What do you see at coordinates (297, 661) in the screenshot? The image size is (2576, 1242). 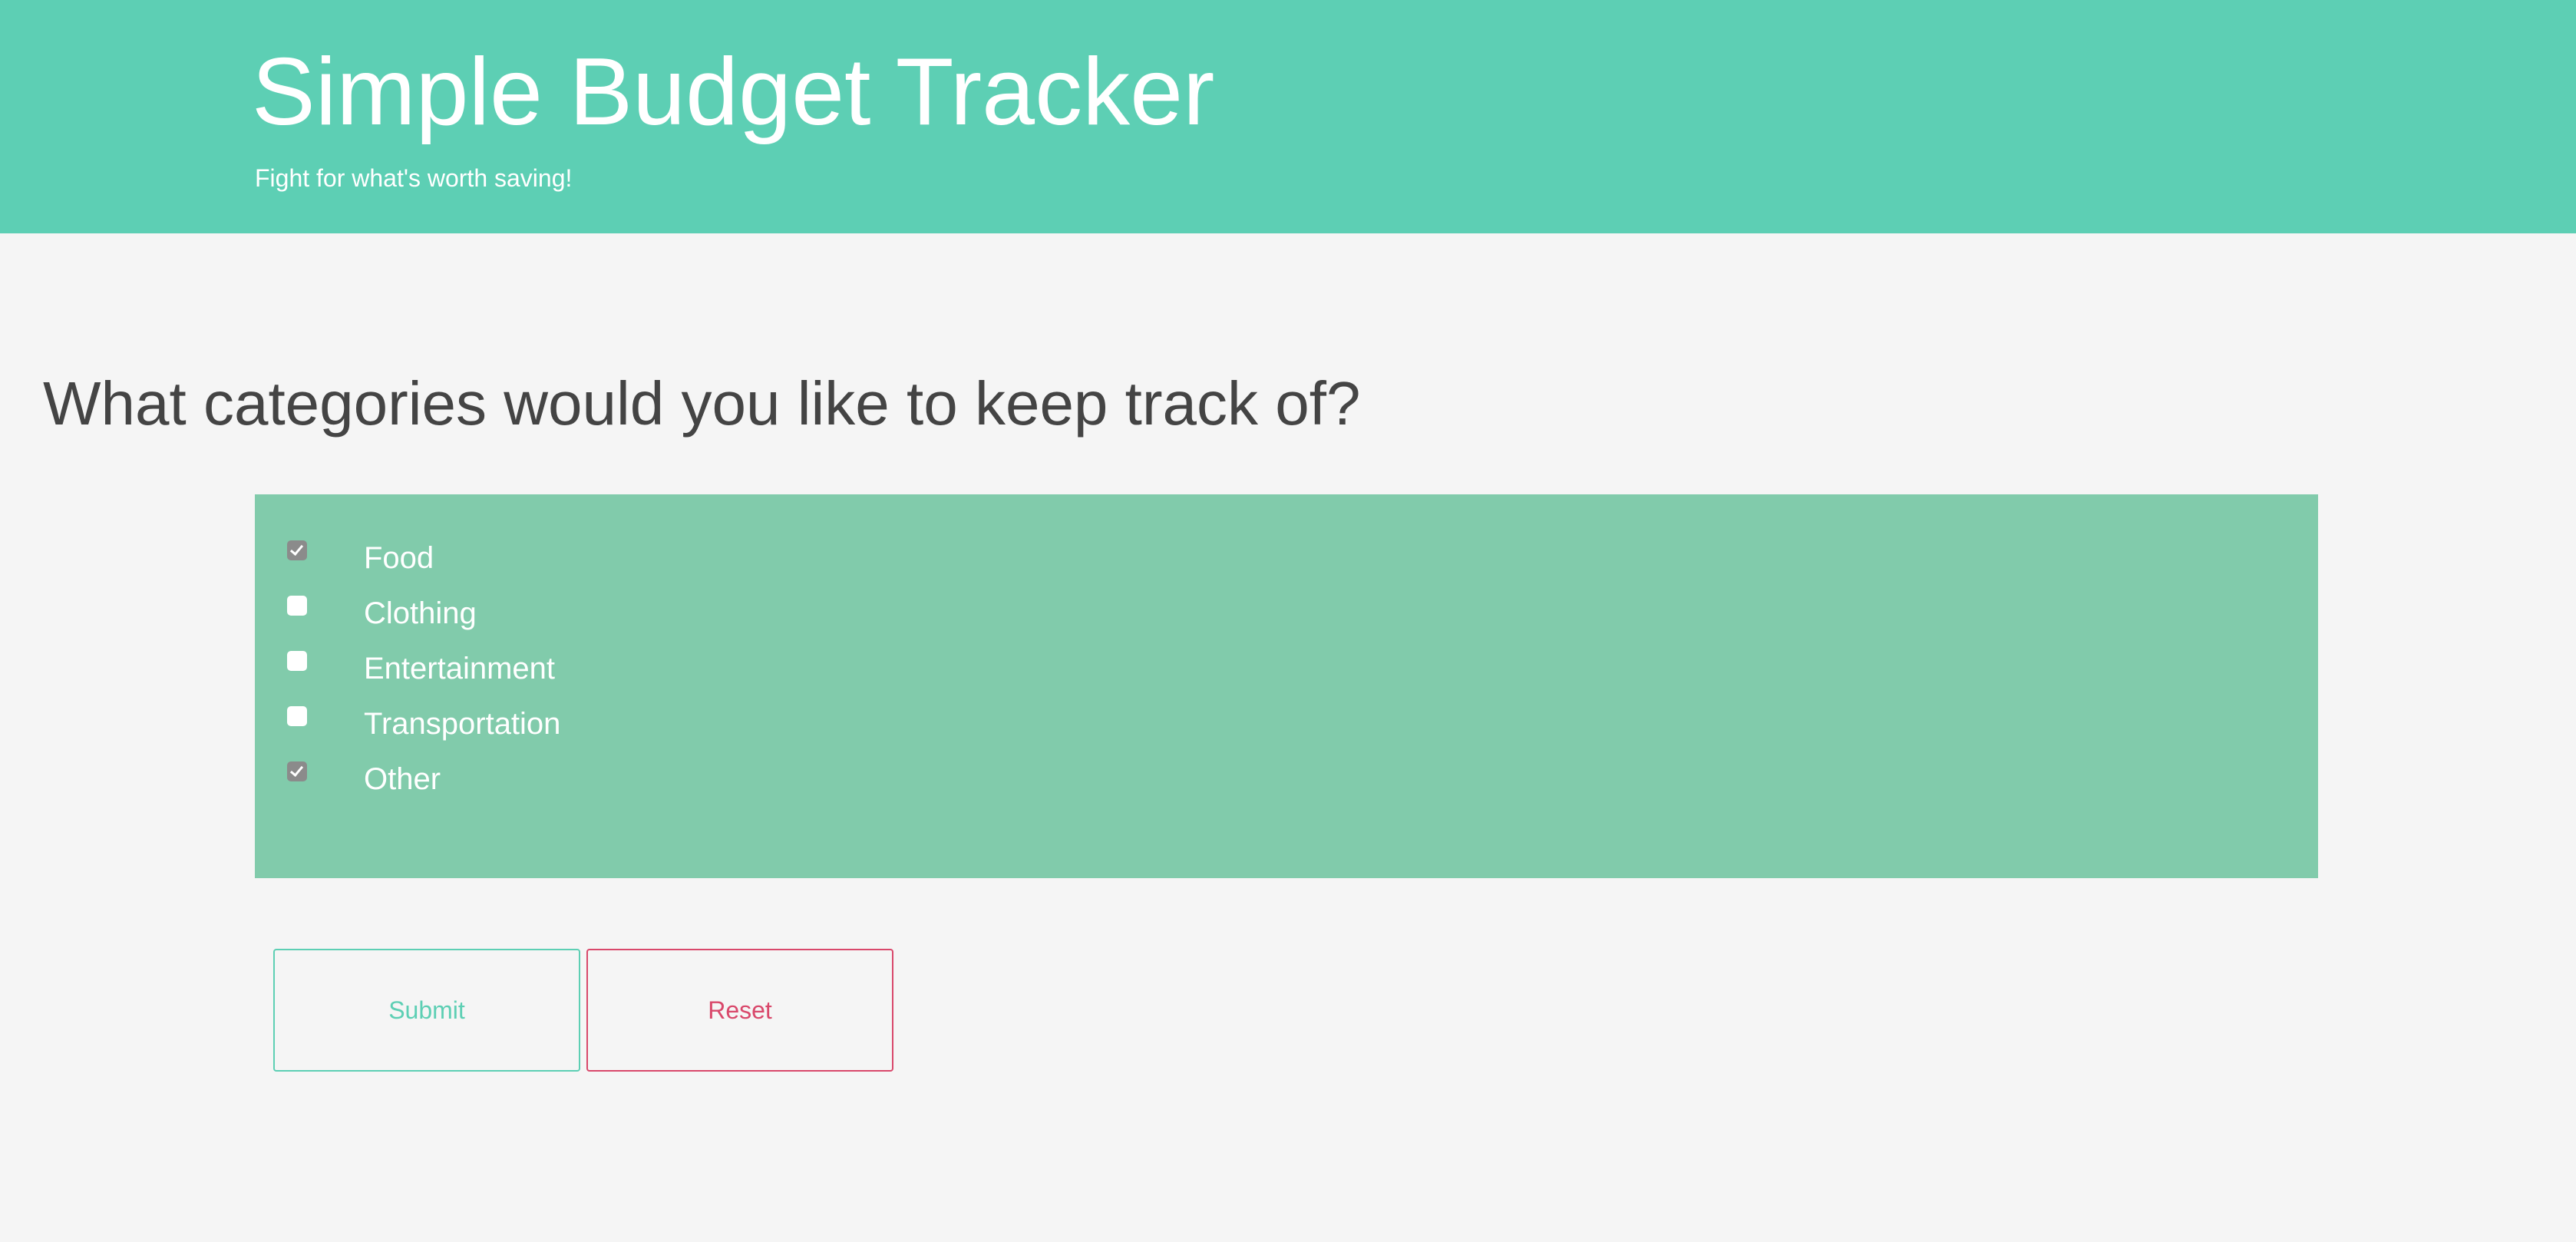 I see `entertainment-checkbox` at bounding box center [297, 661].